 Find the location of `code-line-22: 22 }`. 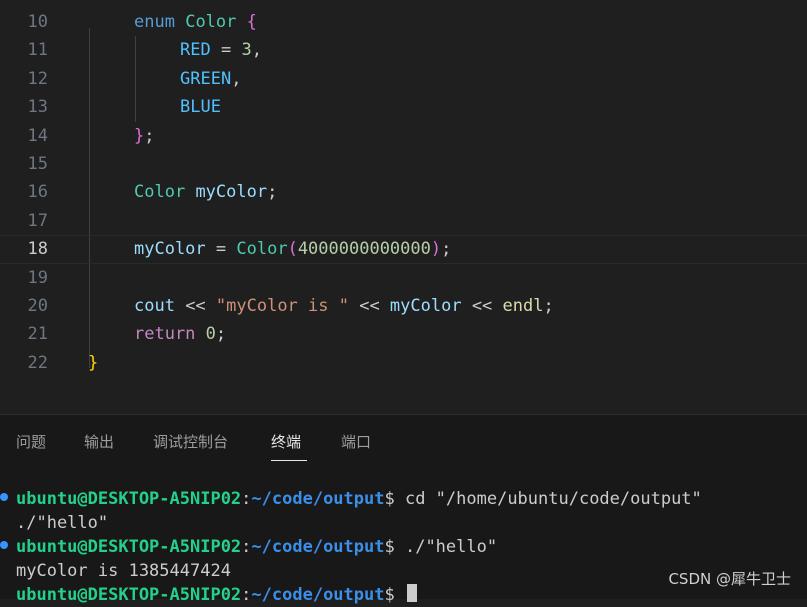

code-line-22: 22 } is located at coordinates (403, 363).